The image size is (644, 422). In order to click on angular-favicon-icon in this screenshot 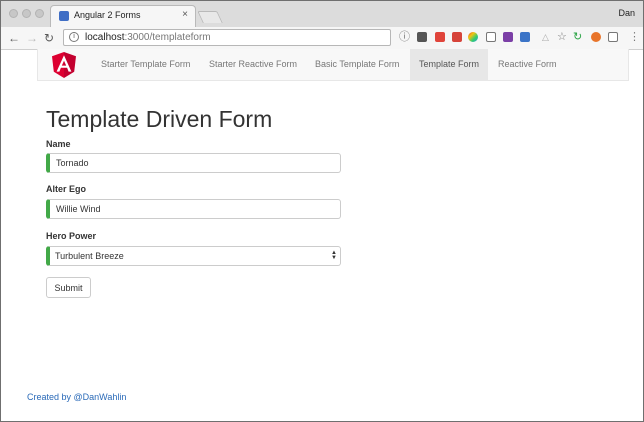, I will do `click(64, 16)`.